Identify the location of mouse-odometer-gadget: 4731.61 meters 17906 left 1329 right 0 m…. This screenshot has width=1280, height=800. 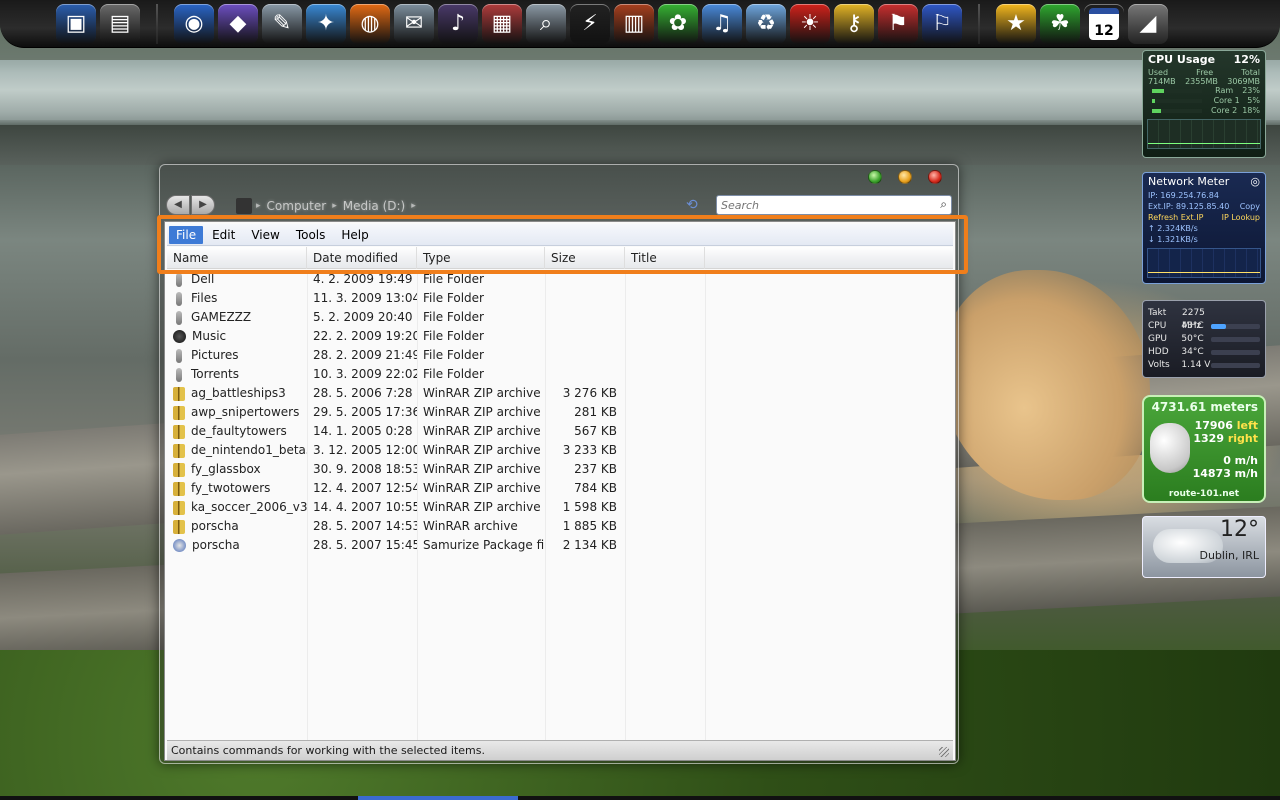
(1204, 449).